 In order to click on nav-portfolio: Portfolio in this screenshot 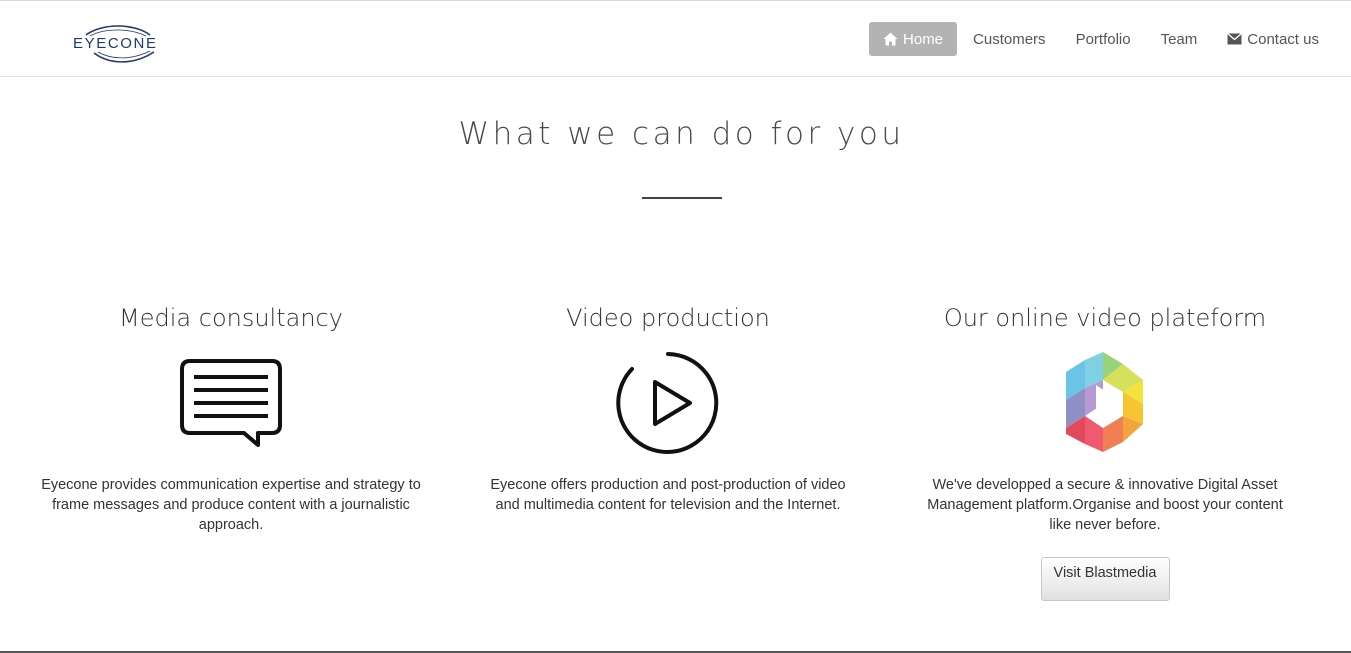, I will do `click(1103, 39)`.